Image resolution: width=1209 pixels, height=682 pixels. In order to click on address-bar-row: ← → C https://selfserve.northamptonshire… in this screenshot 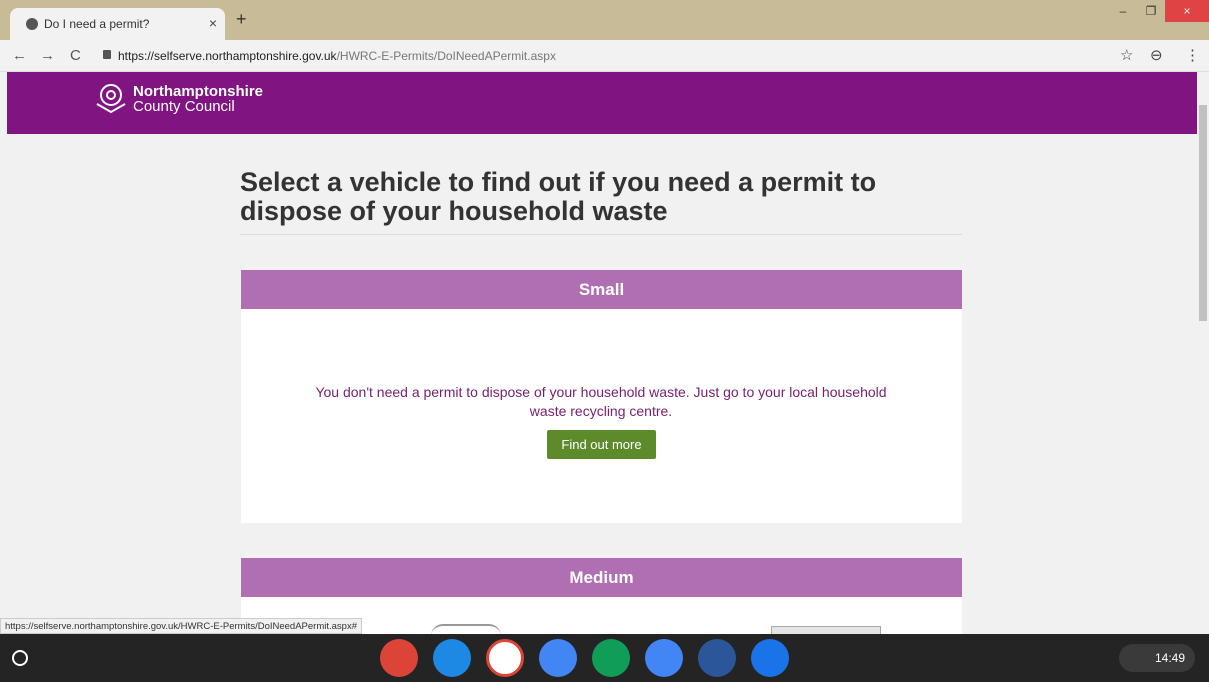, I will do `click(604, 56)`.